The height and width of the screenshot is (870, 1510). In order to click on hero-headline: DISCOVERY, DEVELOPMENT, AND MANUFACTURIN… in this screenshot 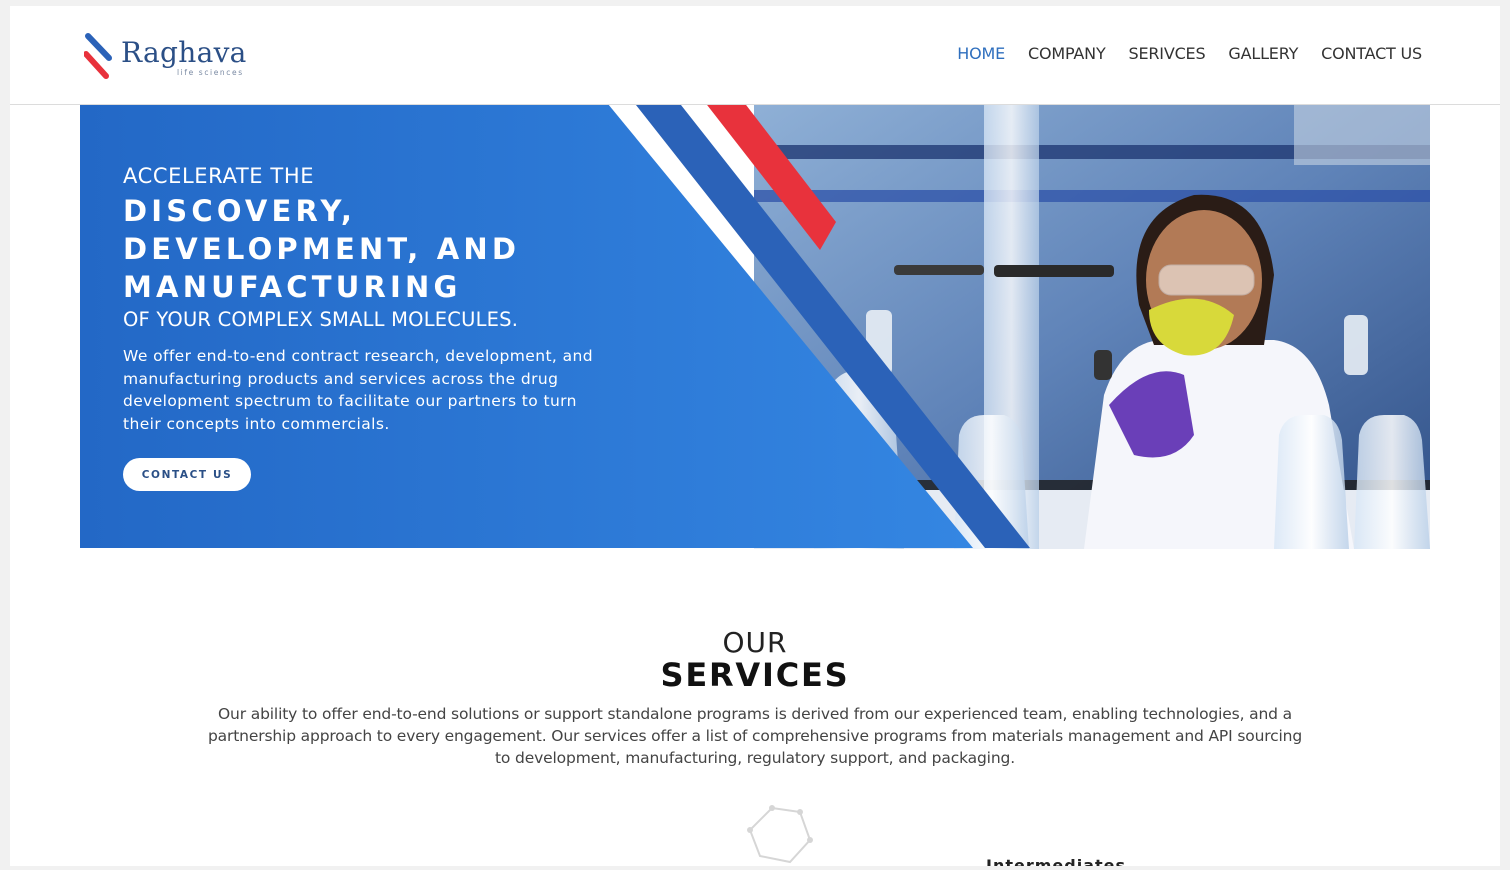, I will do `click(383, 249)`.